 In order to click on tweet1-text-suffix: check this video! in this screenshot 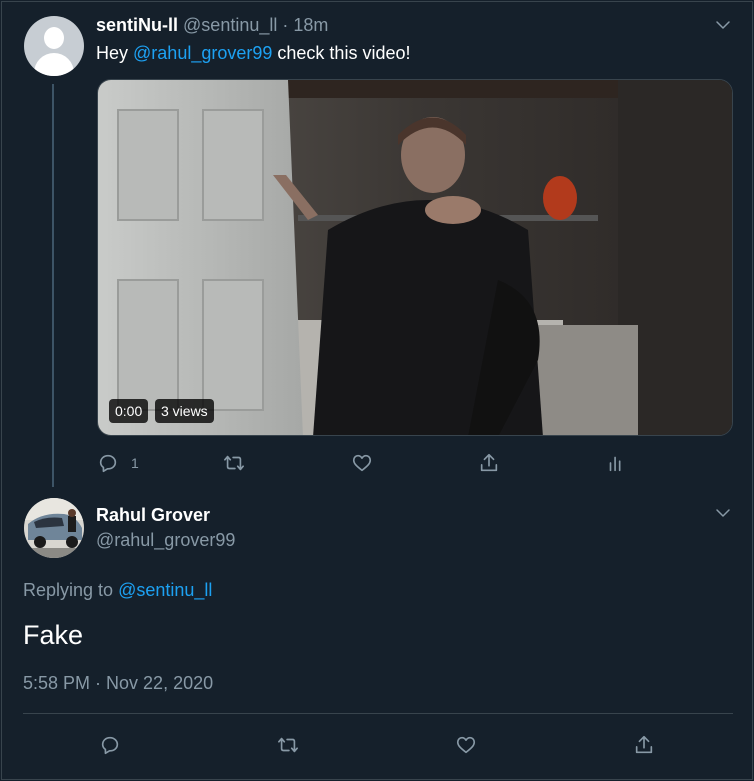, I will do `click(344, 53)`.